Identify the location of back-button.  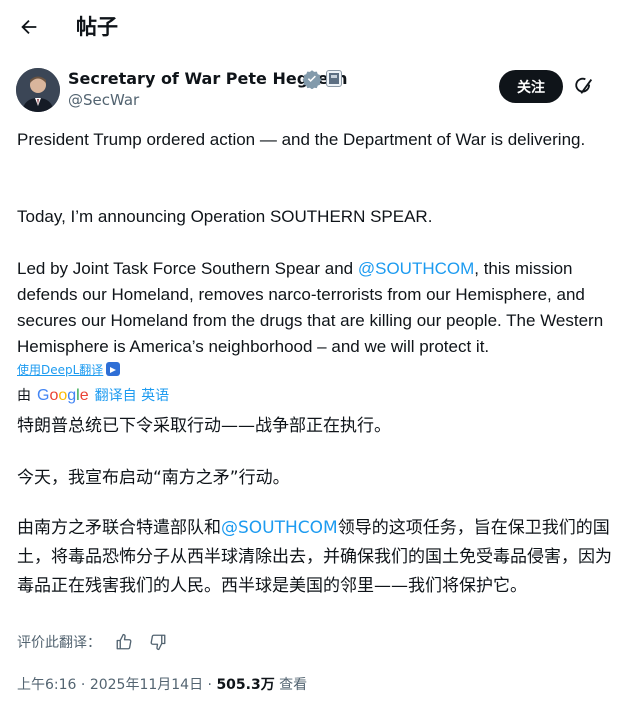
(29, 27).